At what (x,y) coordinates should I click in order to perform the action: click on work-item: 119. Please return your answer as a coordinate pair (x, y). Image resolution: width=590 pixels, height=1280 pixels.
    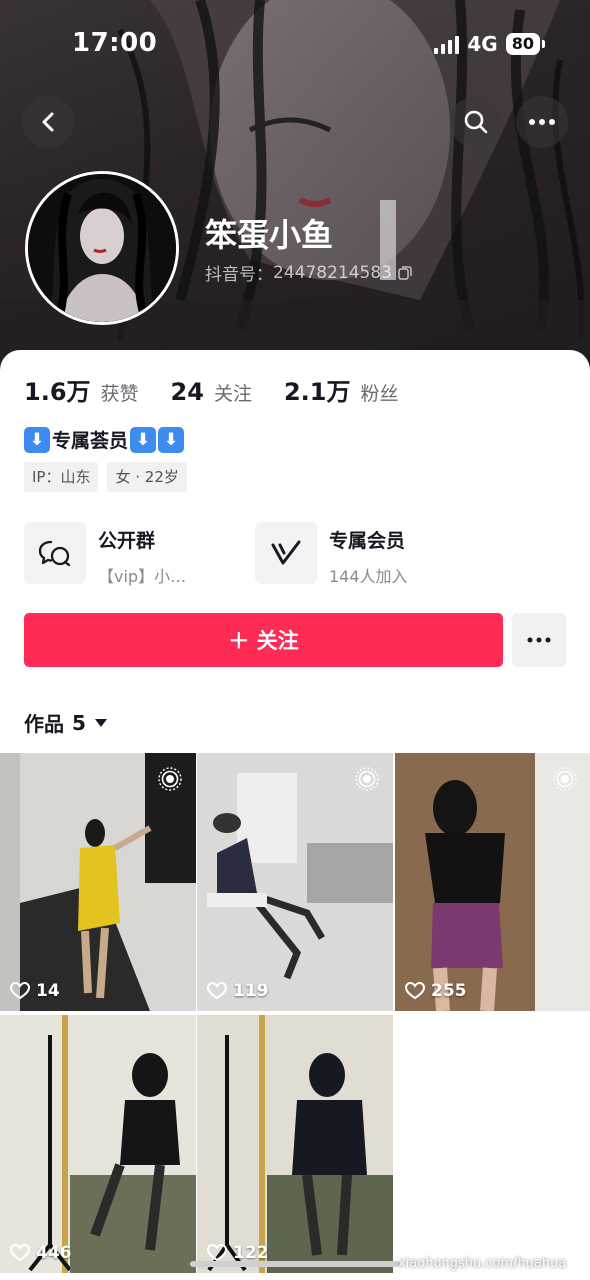
    Looking at the image, I should click on (295, 882).